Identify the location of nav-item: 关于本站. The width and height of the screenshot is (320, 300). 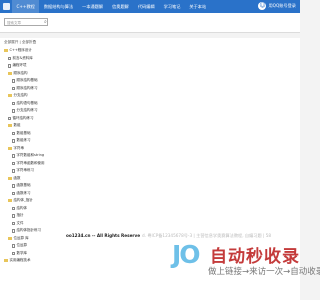
(198, 6).